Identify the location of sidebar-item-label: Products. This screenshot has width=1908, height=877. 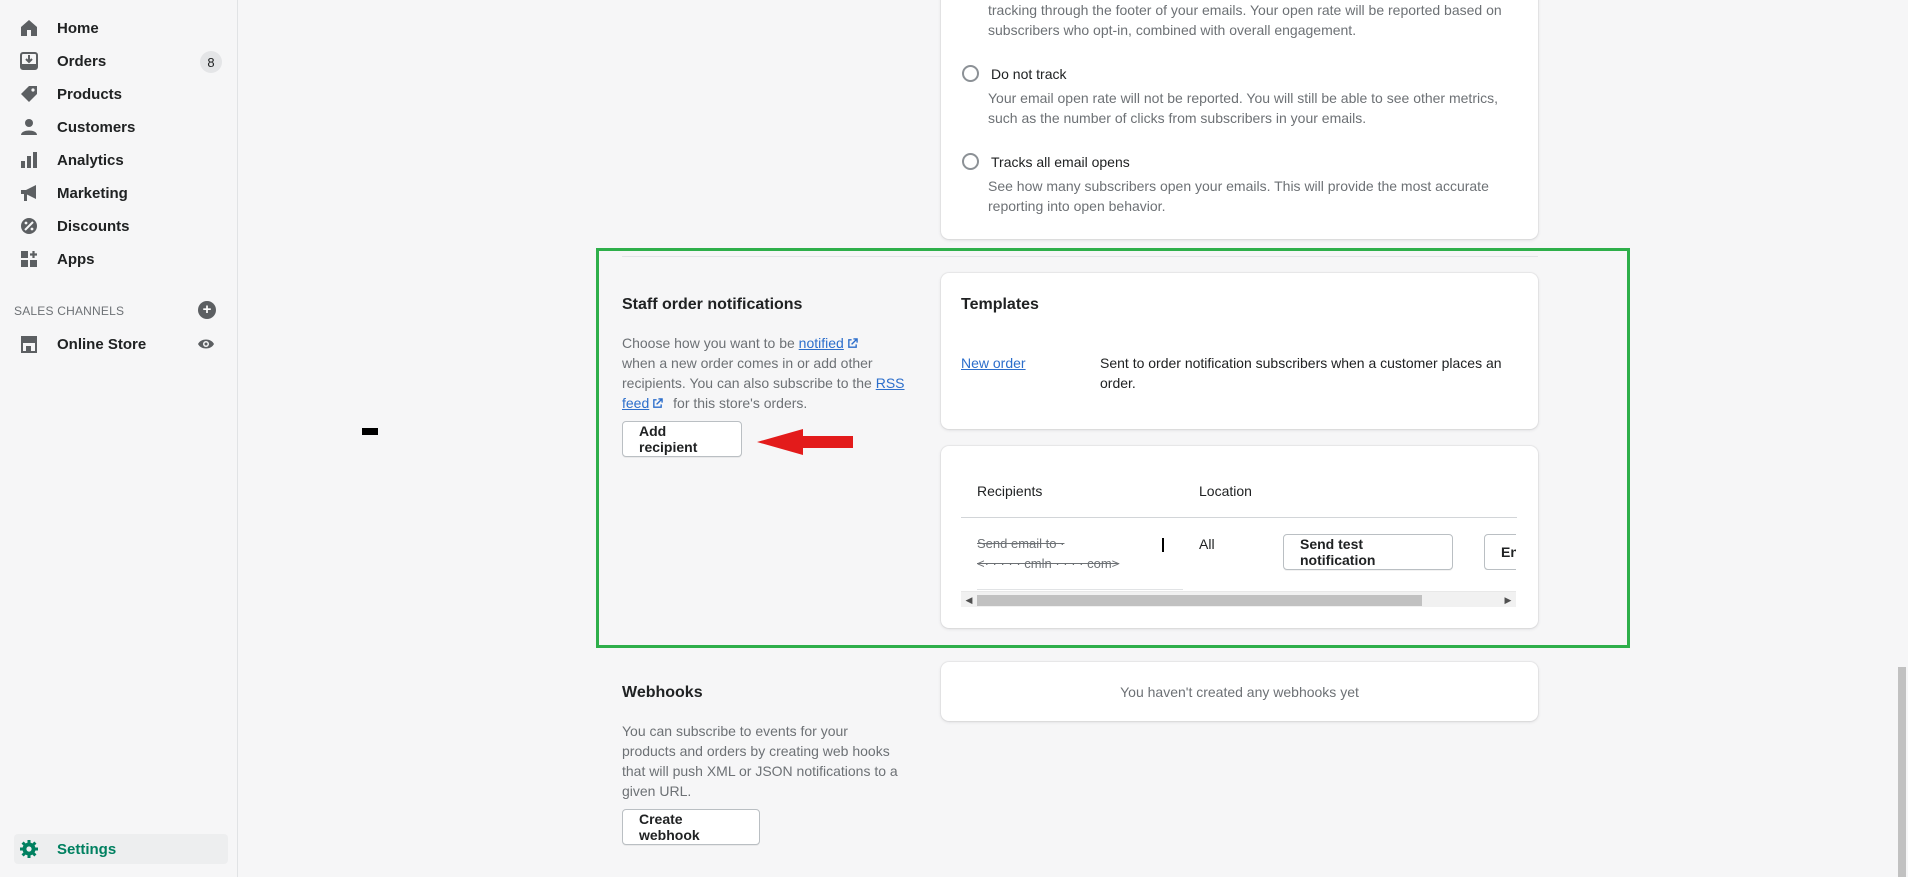
(90, 94).